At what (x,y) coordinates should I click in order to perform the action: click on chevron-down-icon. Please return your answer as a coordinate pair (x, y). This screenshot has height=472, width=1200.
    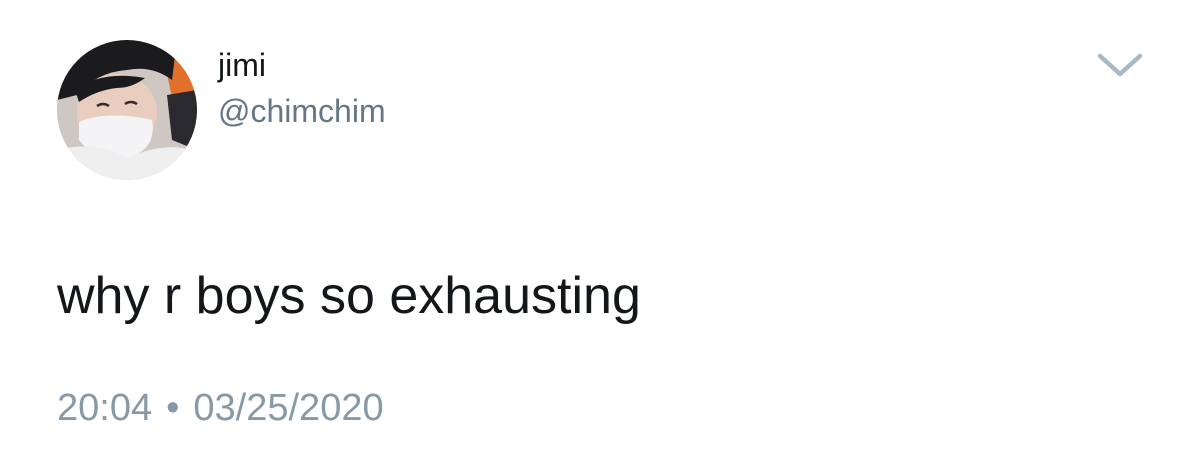
    Looking at the image, I should click on (1120, 66).